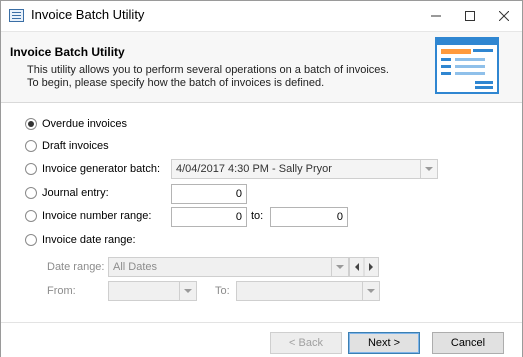  Describe the element at coordinates (31, 169) in the screenshot. I see `radio-invoice-generator-batch` at that location.